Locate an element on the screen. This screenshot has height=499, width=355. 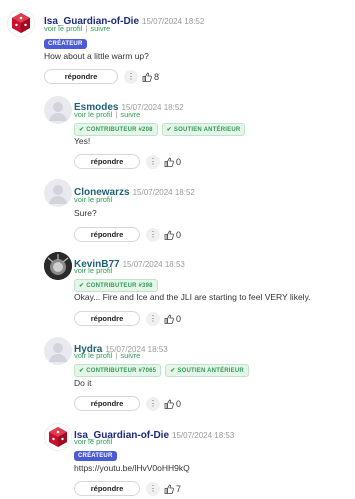
comment-actions: répondre ⋮ 7 is located at coordinates (127, 488).